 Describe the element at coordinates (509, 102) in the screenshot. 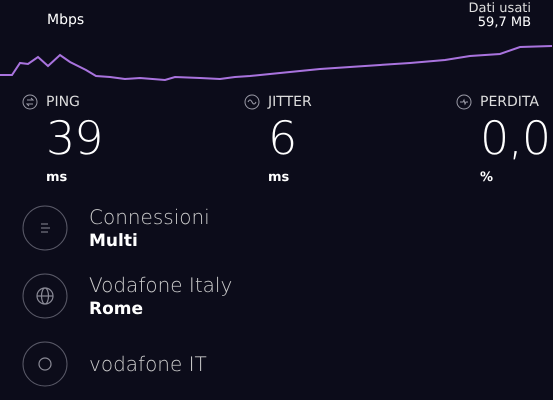

I see `metric-label: PERDITA` at that location.